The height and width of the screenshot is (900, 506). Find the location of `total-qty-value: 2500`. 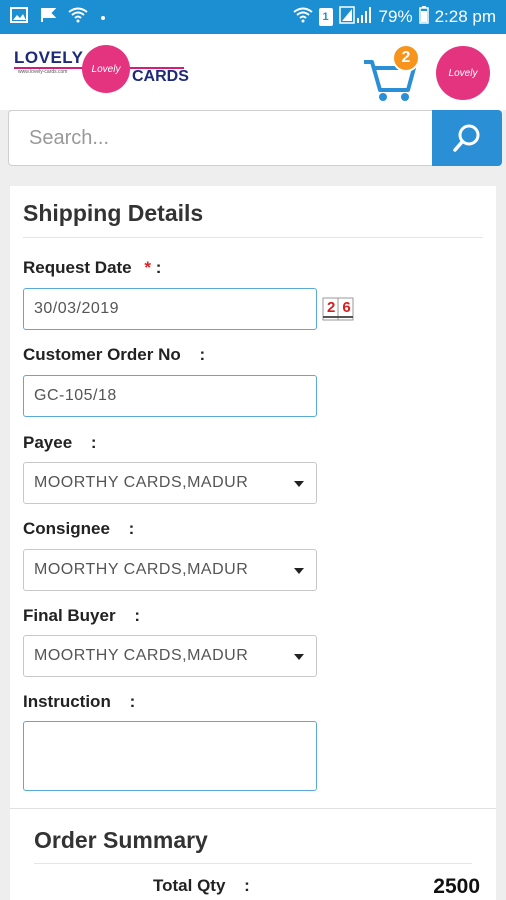

total-qty-value: 2500 is located at coordinates (456, 886).